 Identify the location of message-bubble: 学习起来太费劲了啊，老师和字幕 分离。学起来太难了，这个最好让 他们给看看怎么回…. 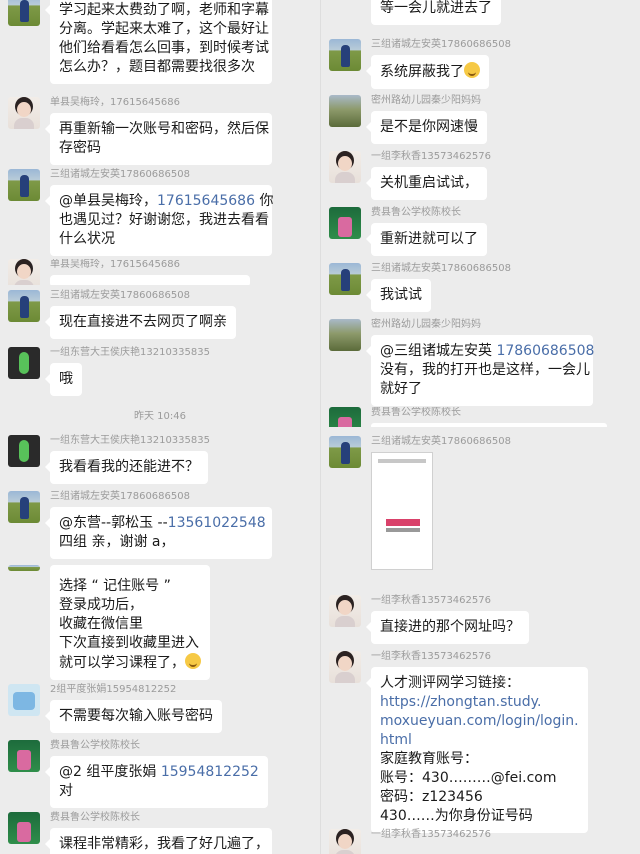
(158, 42).